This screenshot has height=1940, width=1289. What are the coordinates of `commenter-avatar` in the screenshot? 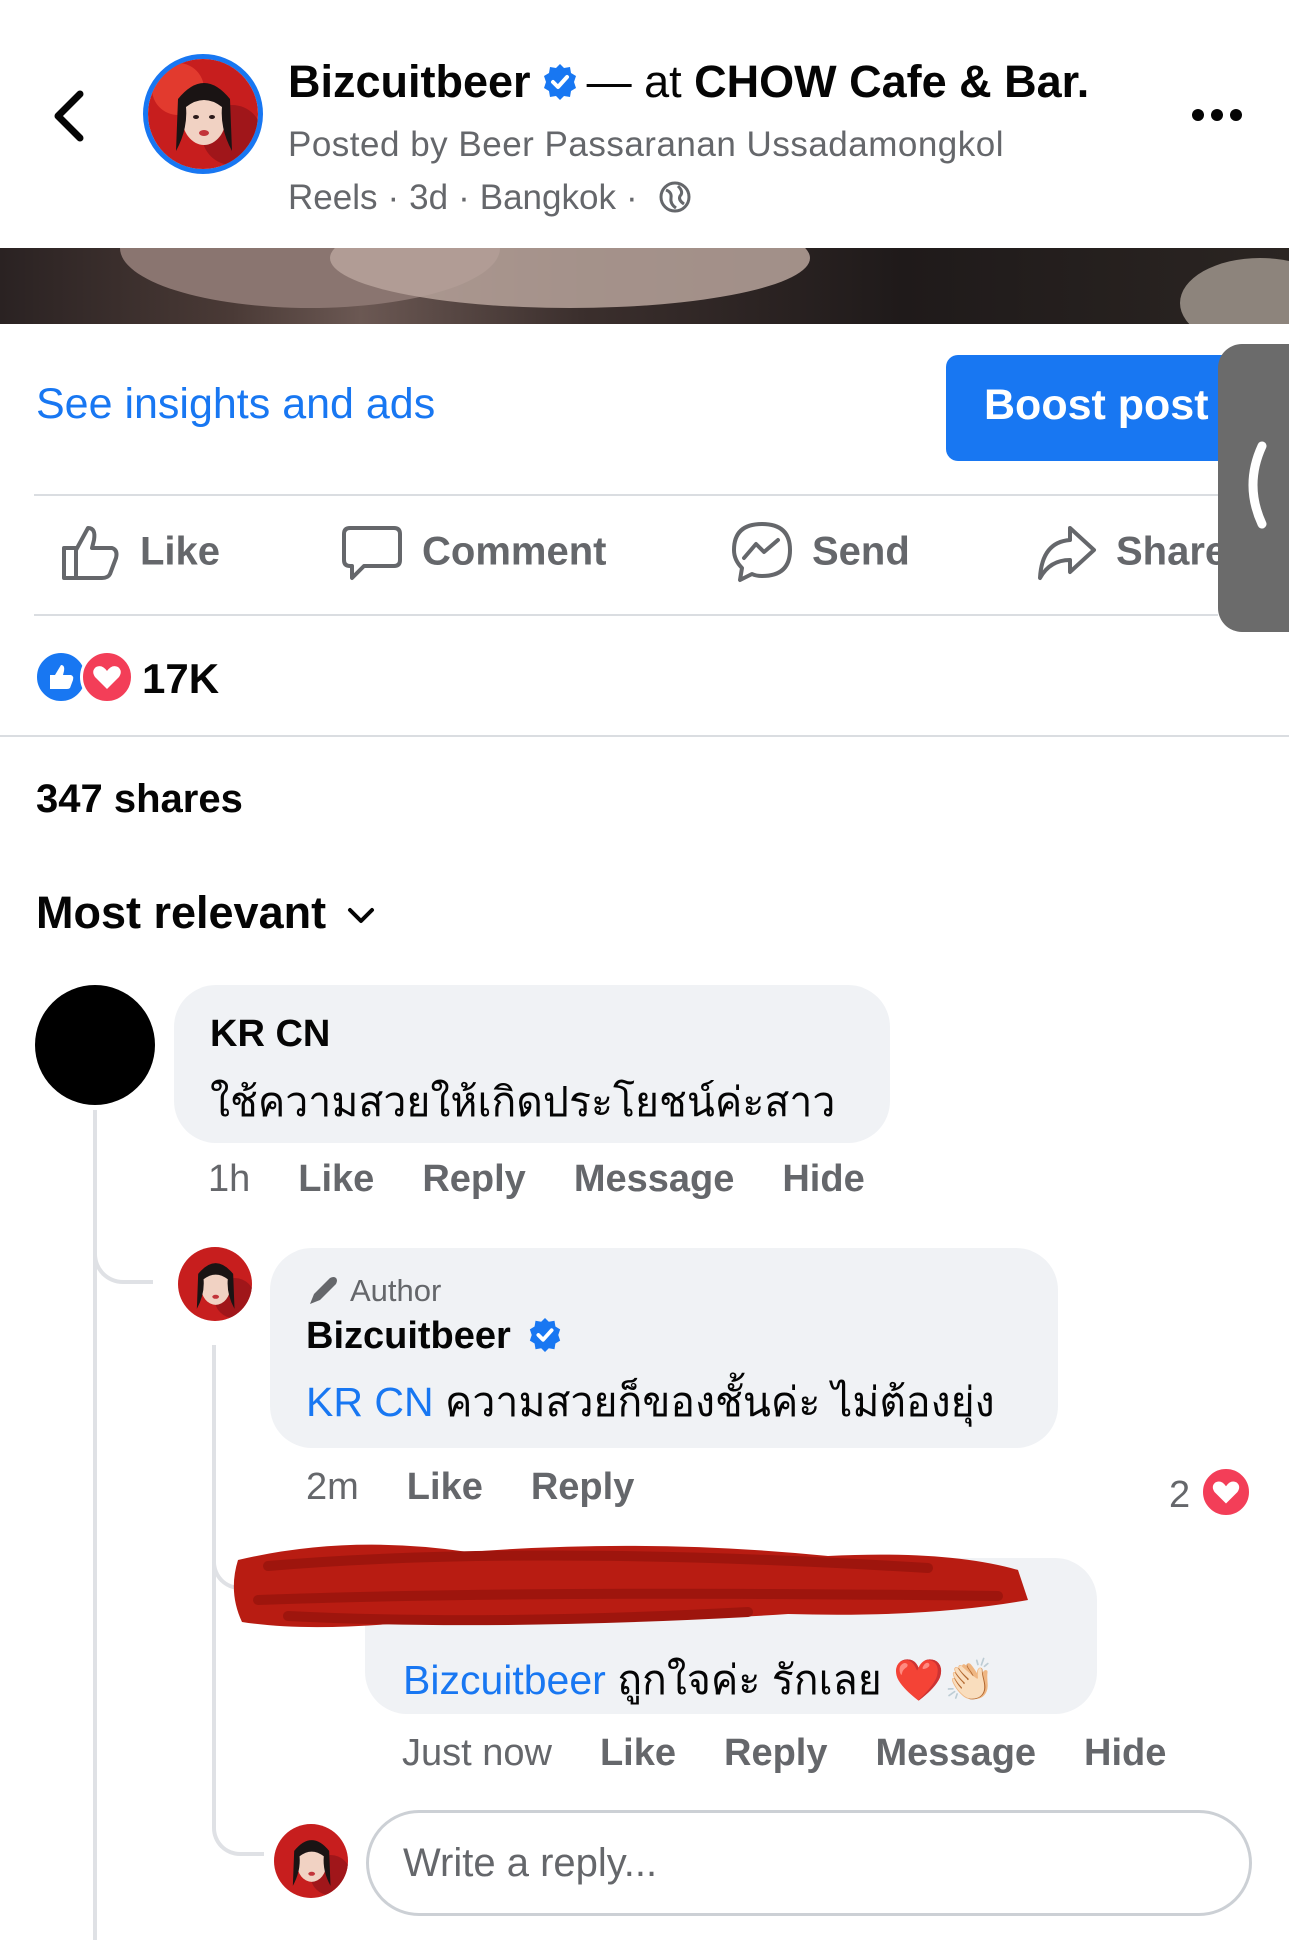 It's located at (95, 1045).